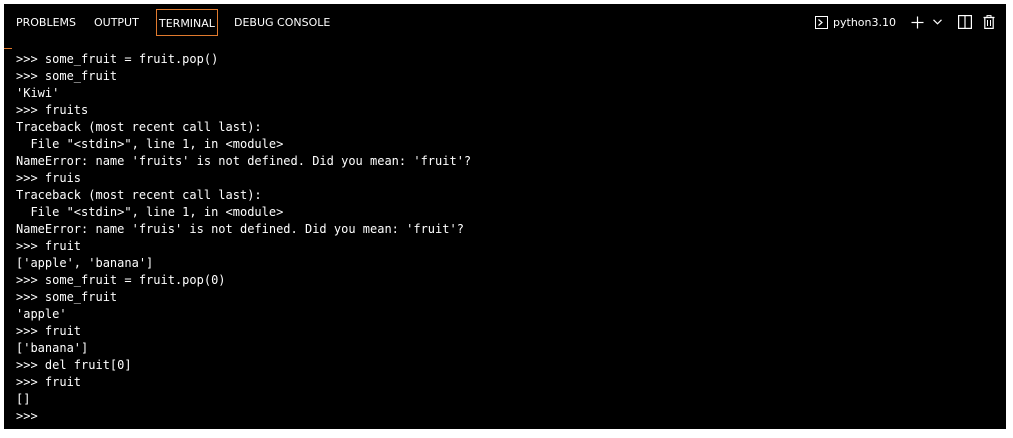 The image size is (1013, 438). What do you see at coordinates (23, 399) in the screenshot?
I see `terminal-line: []` at bounding box center [23, 399].